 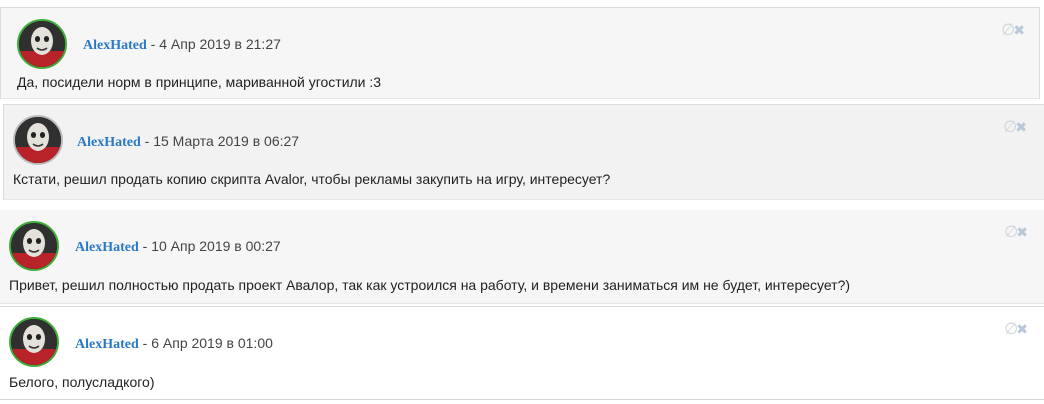 I want to click on message-header: AlexHated - 15 Марта 2019 в 06:27, so click(x=188, y=142).